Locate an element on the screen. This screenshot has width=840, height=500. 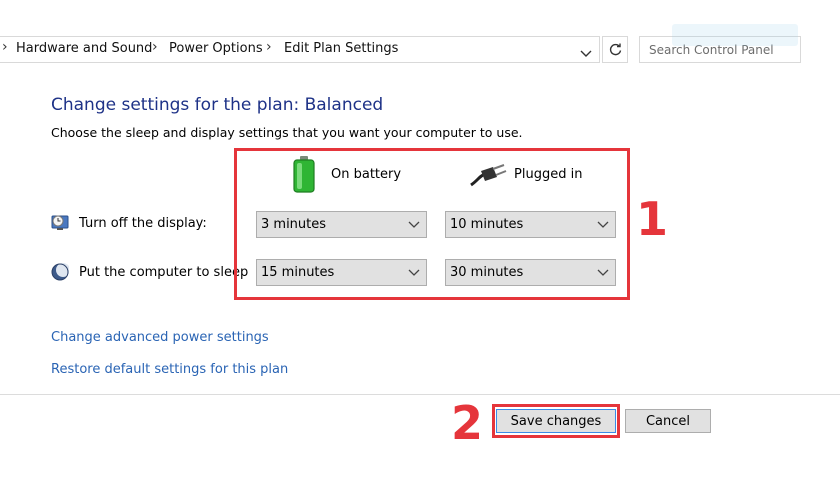
page-title: Change settings for the plan: Balanced is located at coordinates (217, 105).